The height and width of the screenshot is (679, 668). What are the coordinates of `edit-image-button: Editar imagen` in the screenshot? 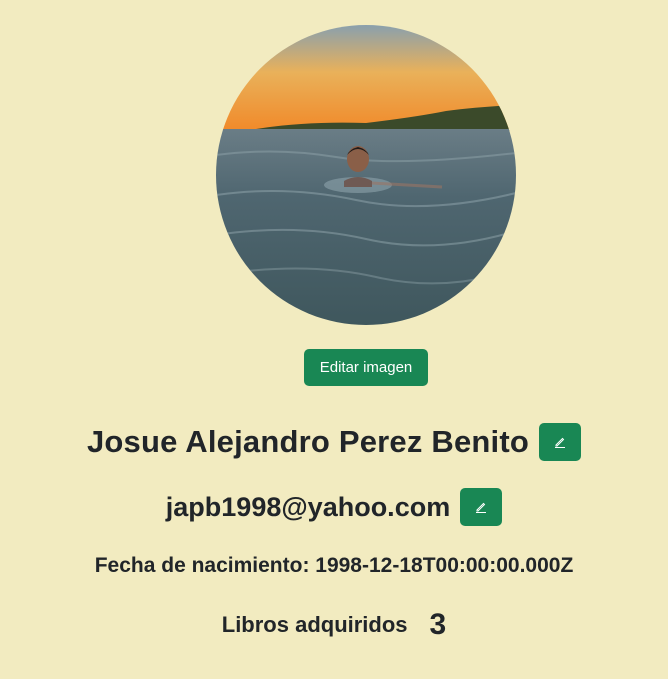 It's located at (366, 367).